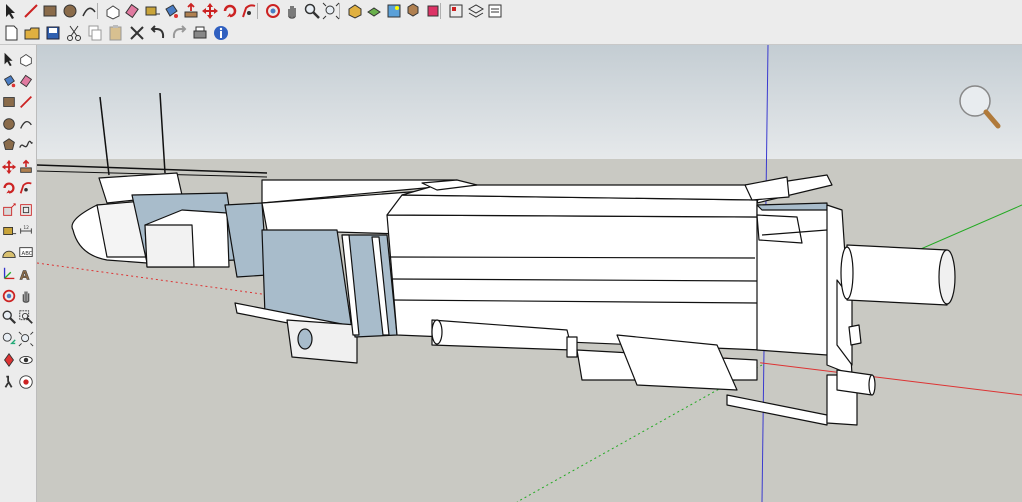 The width and height of the screenshot is (1022, 502). Describe the element at coordinates (26, 102) in the screenshot. I see `line-icon` at that location.